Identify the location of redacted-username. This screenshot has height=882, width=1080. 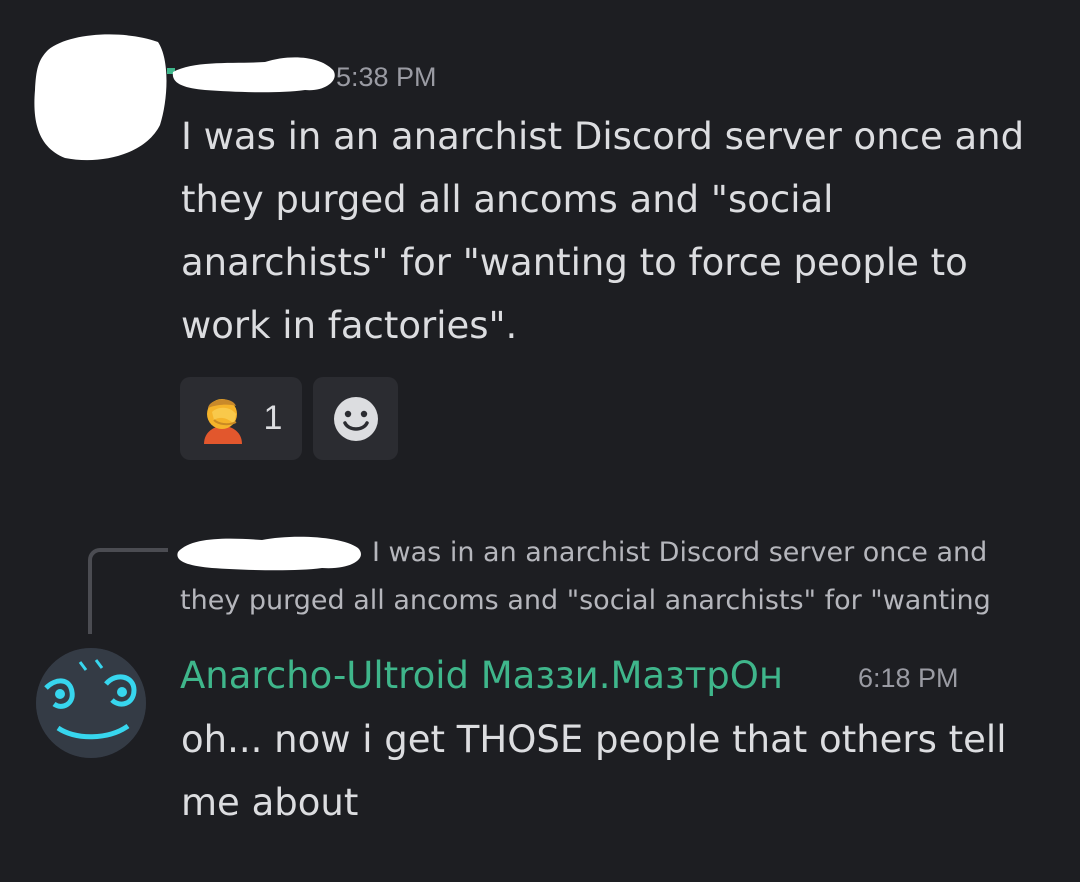
(251, 75).